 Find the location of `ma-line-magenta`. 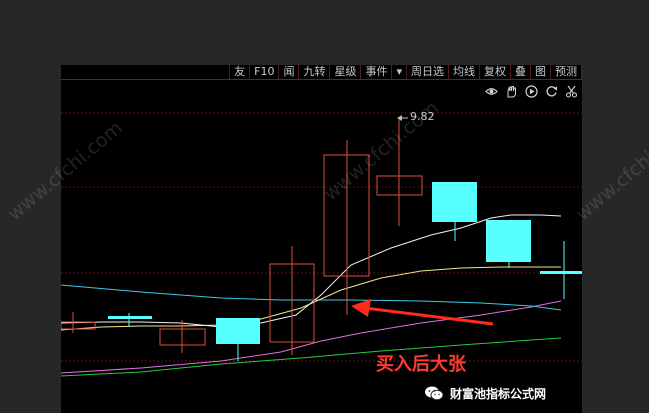

ma-line-magenta is located at coordinates (311, 337).